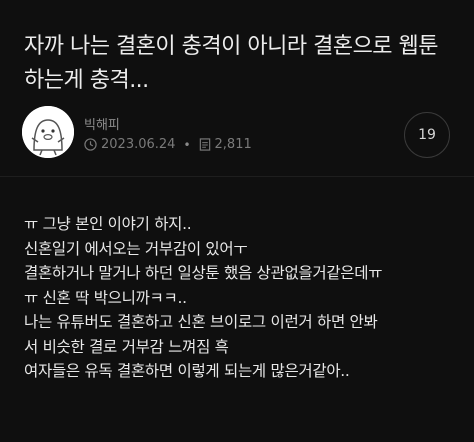 This screenshot has width=474, height=442. I want to click on comment-count-button: 19, so click(427, 135).